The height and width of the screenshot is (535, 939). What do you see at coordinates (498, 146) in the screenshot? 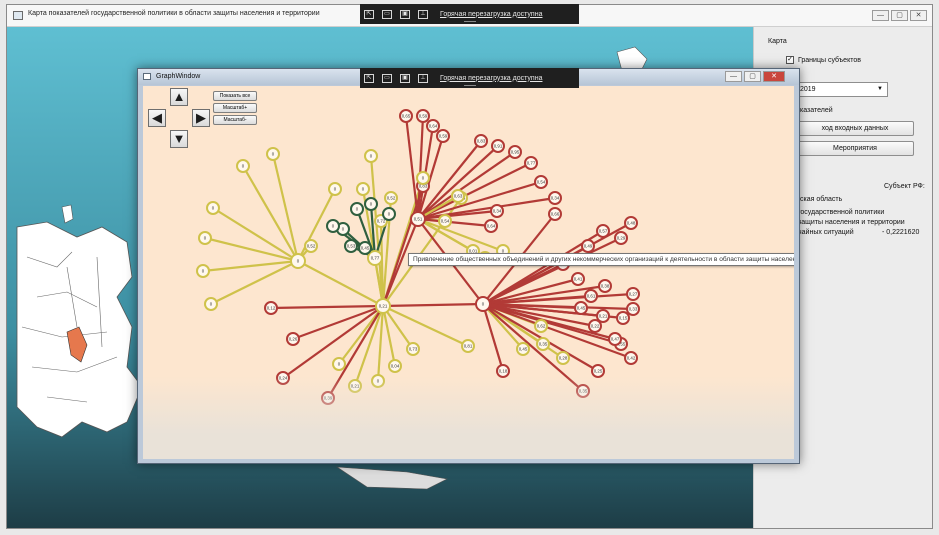
I see `graph-node: 0,91` at bounding box center [498, 146].